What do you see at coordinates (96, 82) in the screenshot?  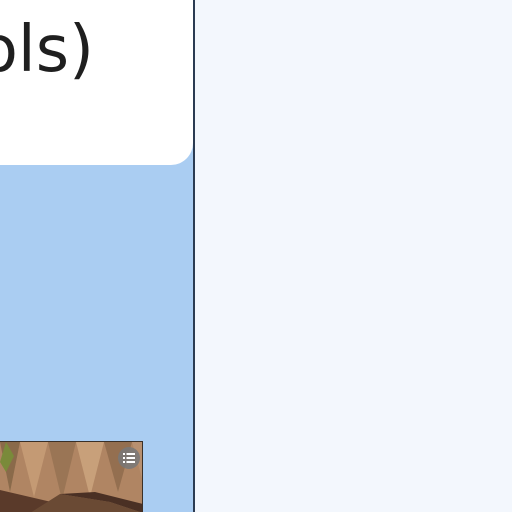 I see `title-card: ols)` at bounding box center [96, 82].